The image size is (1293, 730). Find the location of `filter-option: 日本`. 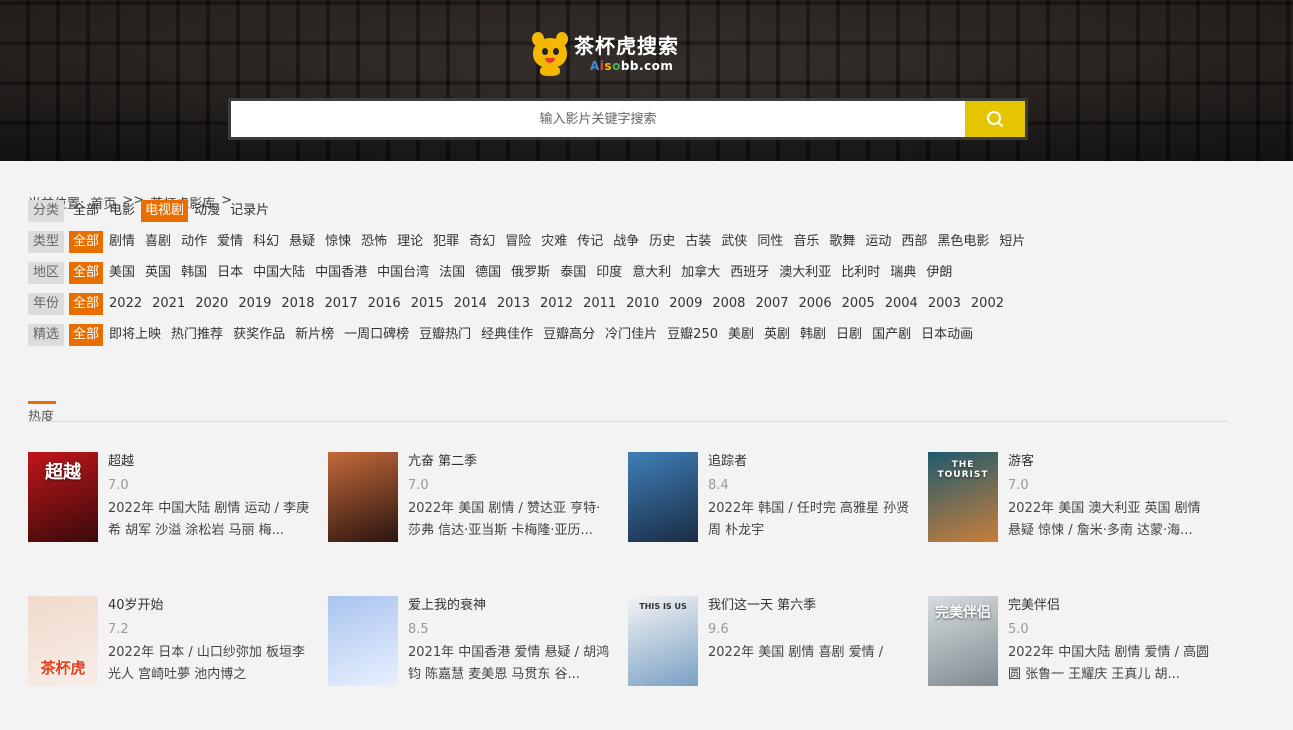

filter-option: 日本 is located at coordinates (230, 273).